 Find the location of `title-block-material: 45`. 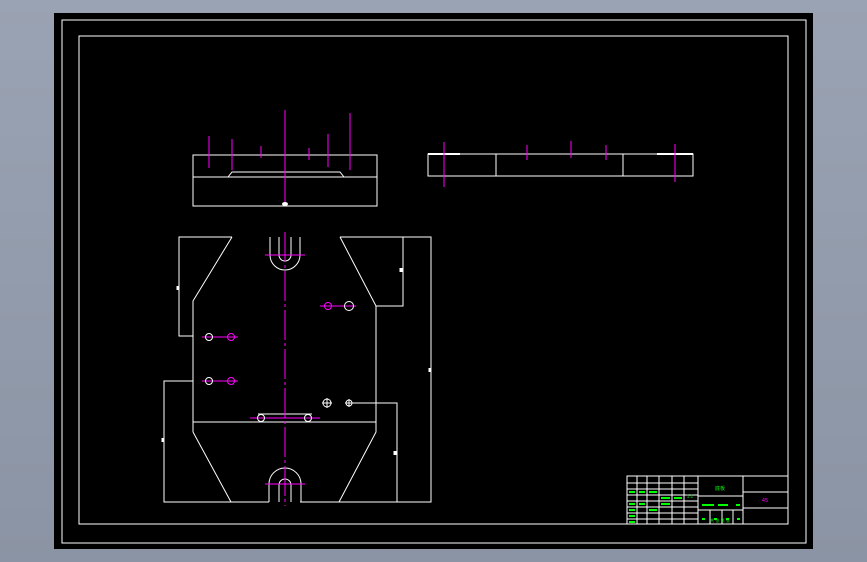

title-block-material: 45 is located at coordinates (765, 501).